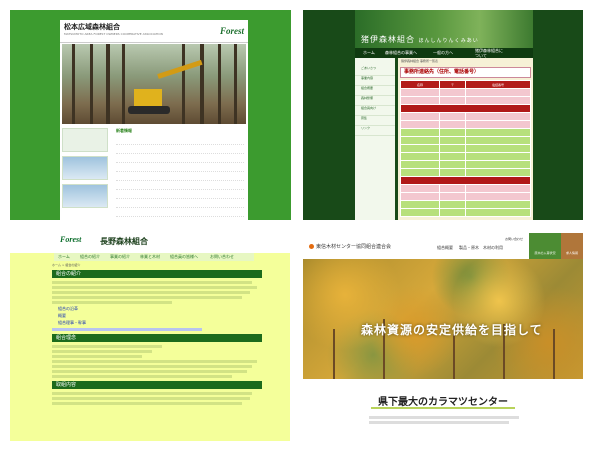 The image size is (600, 450). What do you see at coordinates (375, 131) in the screenshot?
I see `sidebar-item: リンク` at bounding box center [375, 131].